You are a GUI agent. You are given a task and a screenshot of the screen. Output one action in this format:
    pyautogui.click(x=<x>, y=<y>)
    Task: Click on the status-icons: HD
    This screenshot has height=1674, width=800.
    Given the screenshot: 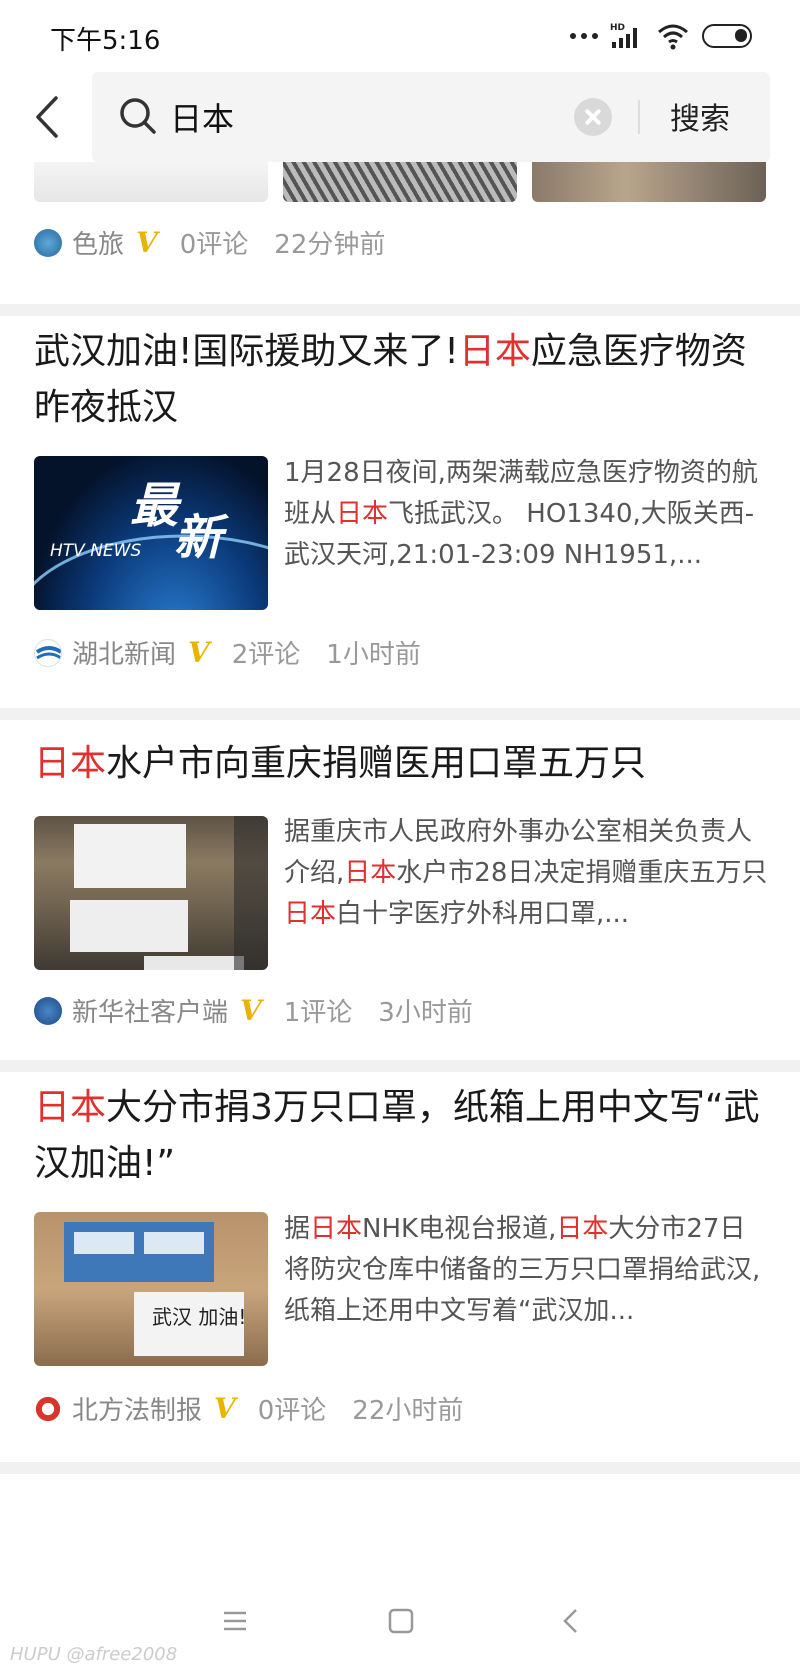 What is the action you would take?
    pyautogui.click(x=661, y=36)
    